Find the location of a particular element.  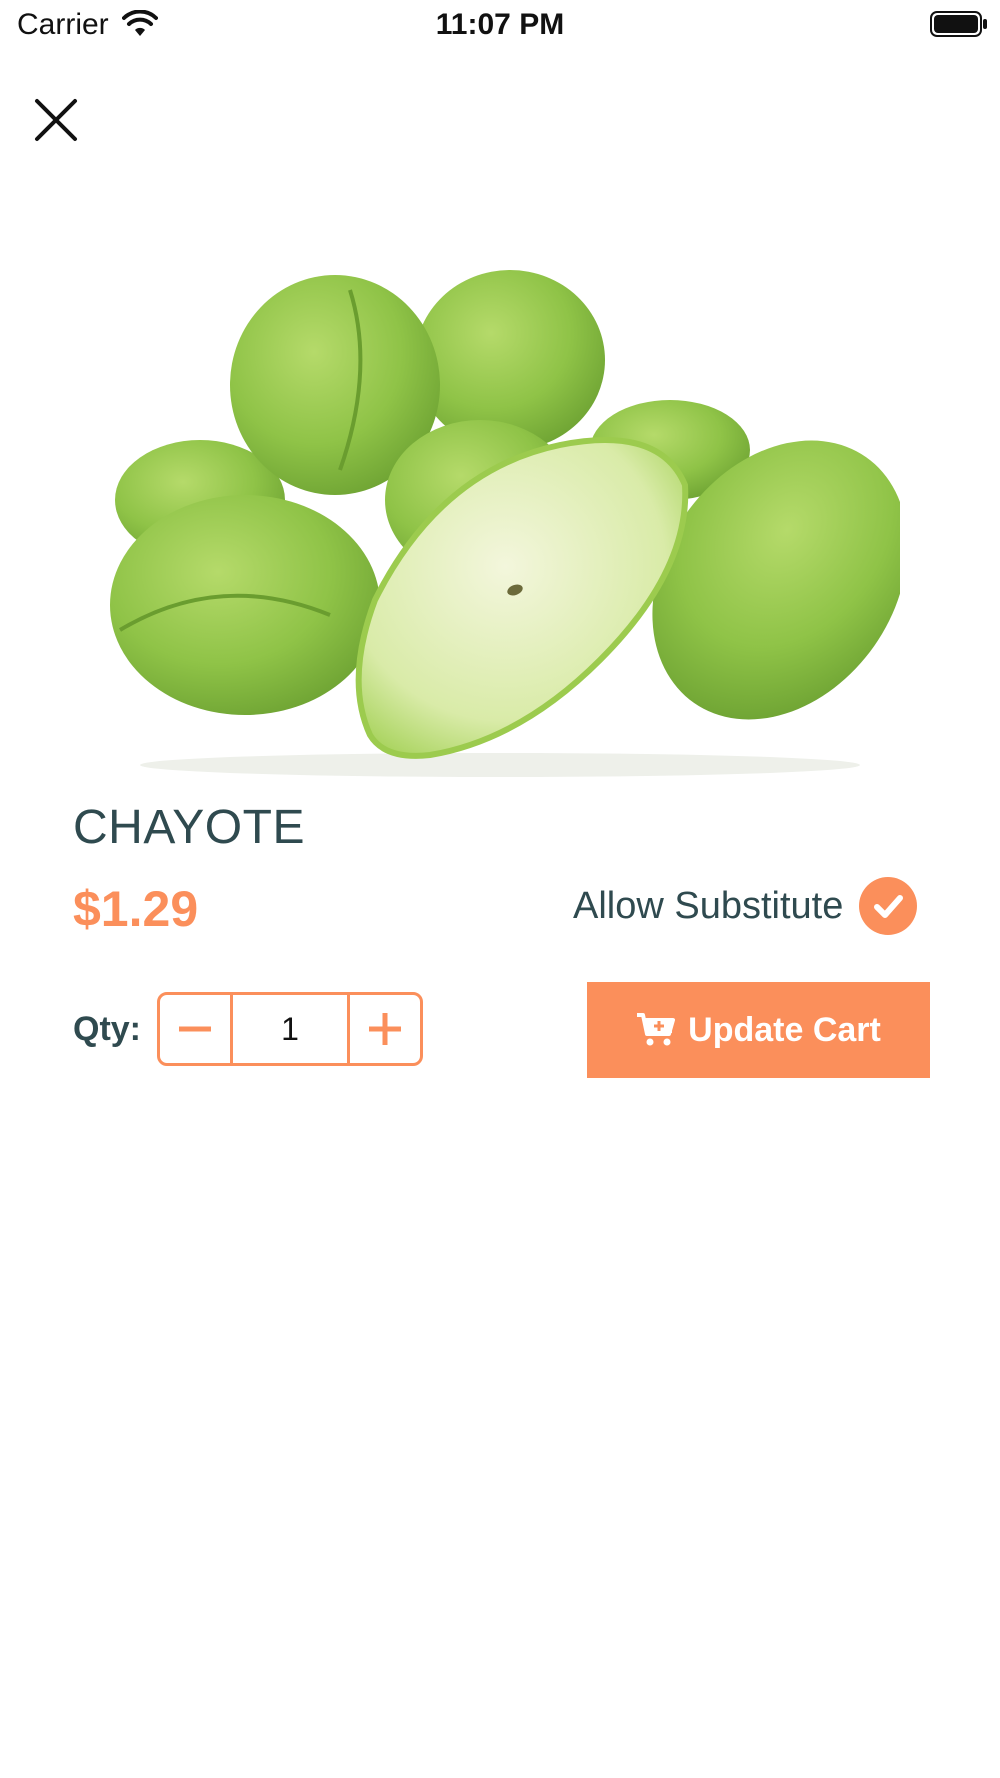

allow-substitute-toggle: Allow Substitute is located at coordinates (745, 906).